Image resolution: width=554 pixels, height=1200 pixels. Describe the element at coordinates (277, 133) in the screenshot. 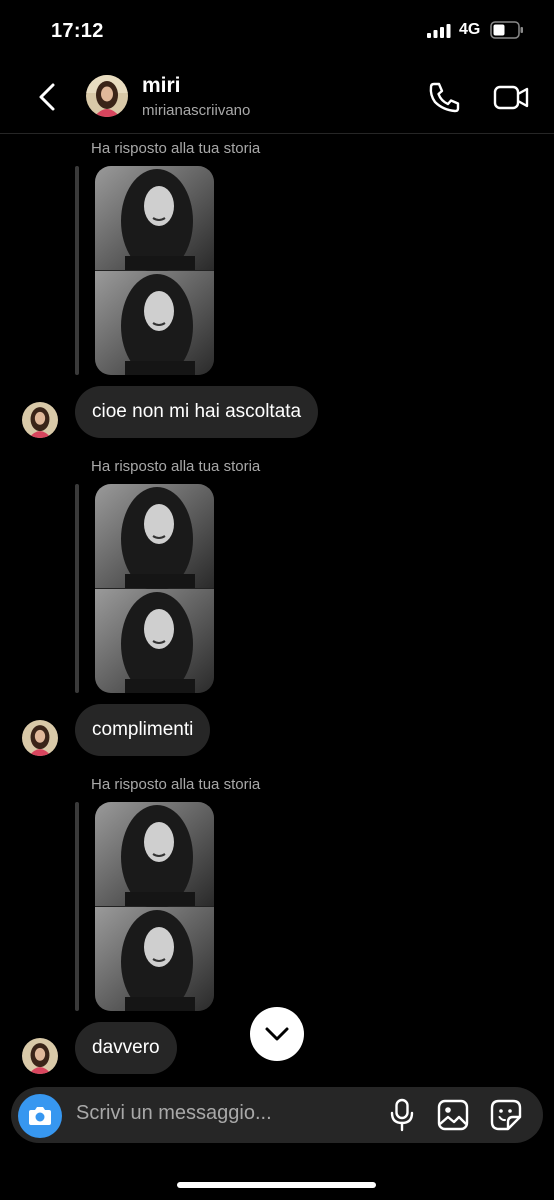

I see `header-divider` at that location.